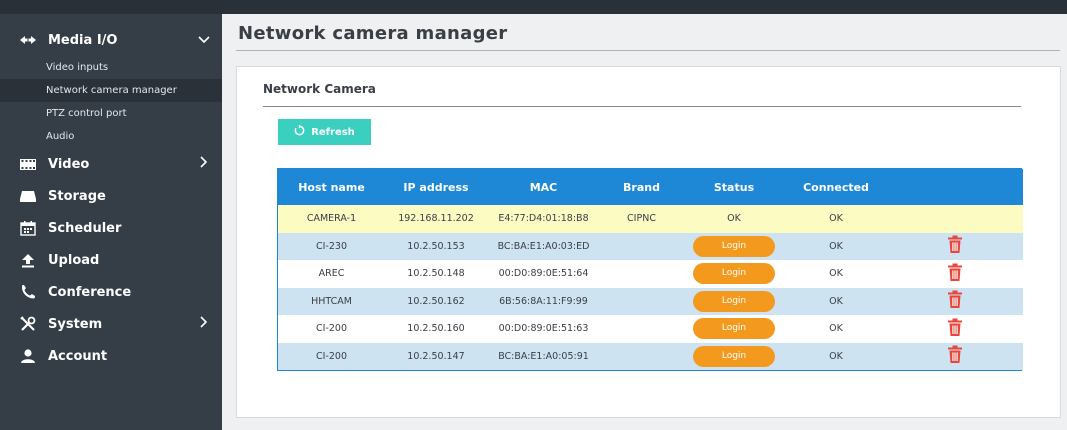 This screenshot has height=430, width=1067. Describe the element at coordinates (28, 196) in the screenshot. I see `storage-icon` at that location.